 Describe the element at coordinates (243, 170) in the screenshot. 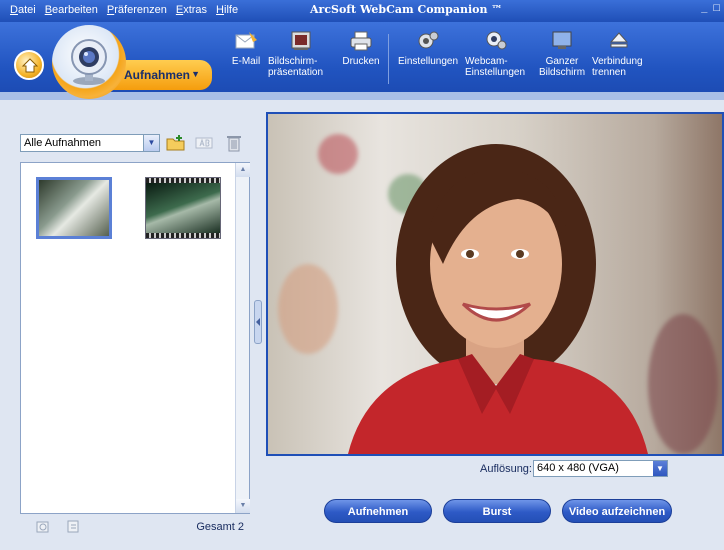

I see `scroll-up-icon: ▲` at that location.